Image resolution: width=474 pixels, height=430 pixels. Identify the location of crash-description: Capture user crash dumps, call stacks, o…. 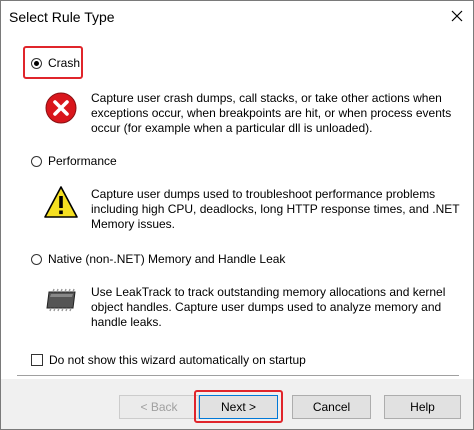
(271, 113).